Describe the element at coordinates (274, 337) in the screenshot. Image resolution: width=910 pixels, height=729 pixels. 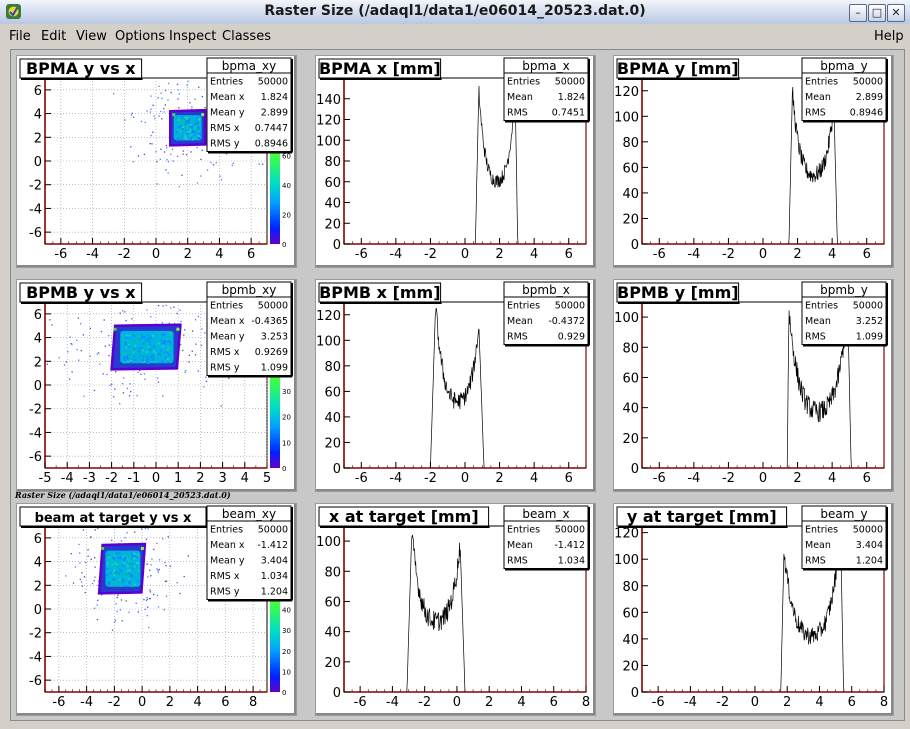
I see `stats-value: 3.253` at that location.